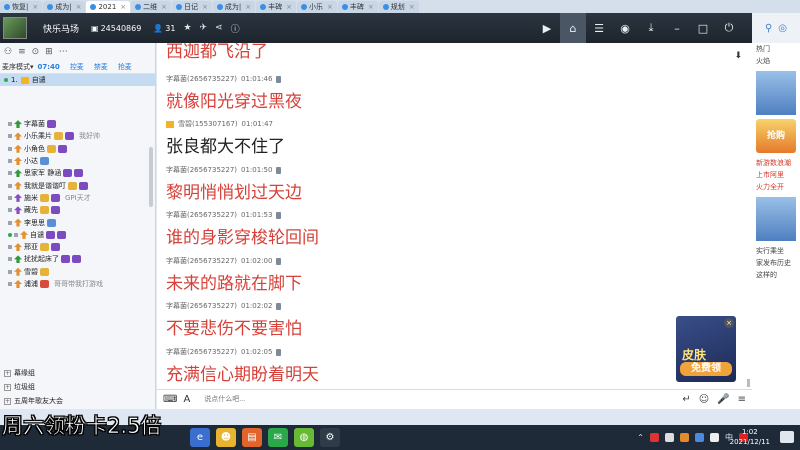 Image resolution: width=800 pixels, height=450 pixels. What do you see at coordinates (49, 52) in the screenshot?
I see `grid-icon: ⊞` at bounding box center [49, 52].